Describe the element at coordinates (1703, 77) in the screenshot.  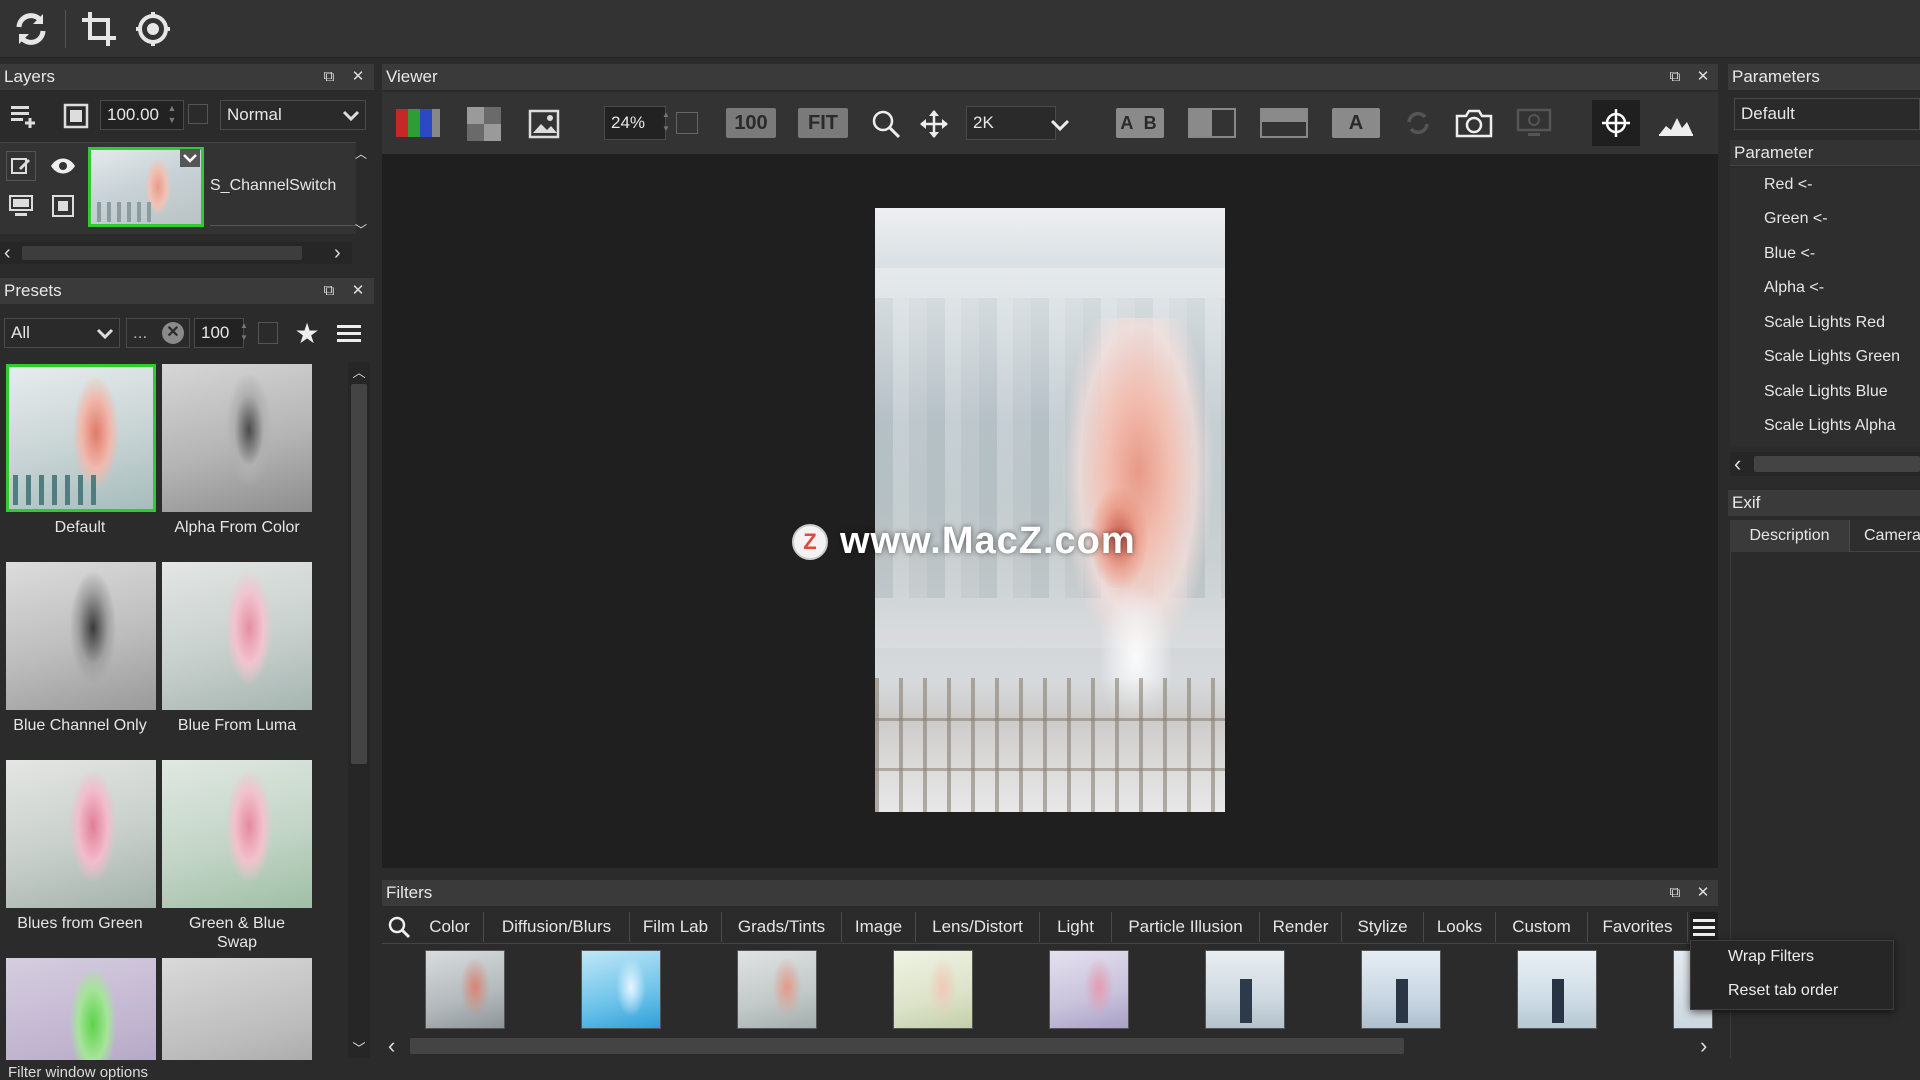
I see `viewer-close-icon: ✕` at that location.